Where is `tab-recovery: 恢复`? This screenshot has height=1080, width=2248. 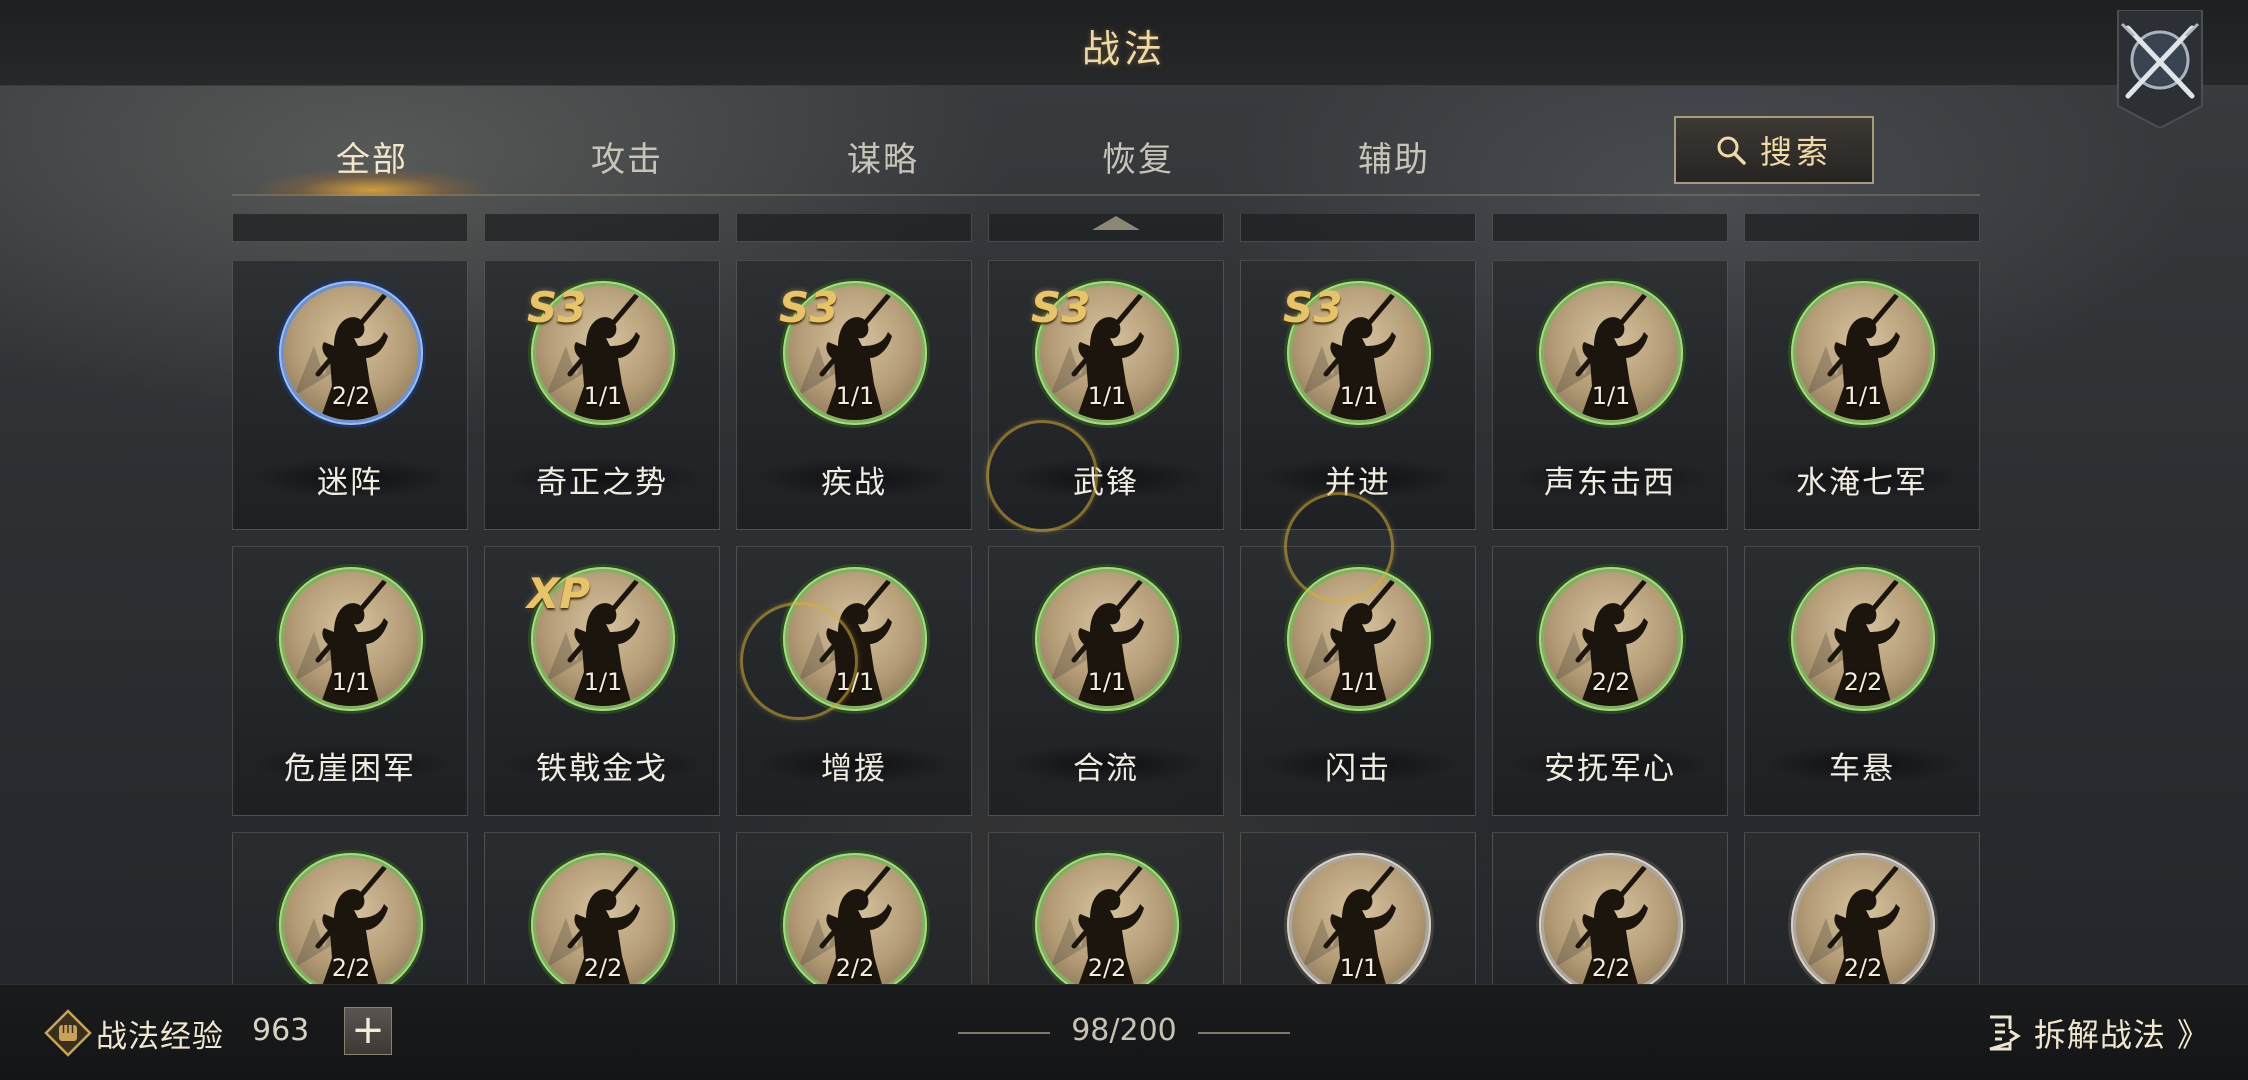
tab-recovery: 恢复 is located at coordinates (1138, 156).